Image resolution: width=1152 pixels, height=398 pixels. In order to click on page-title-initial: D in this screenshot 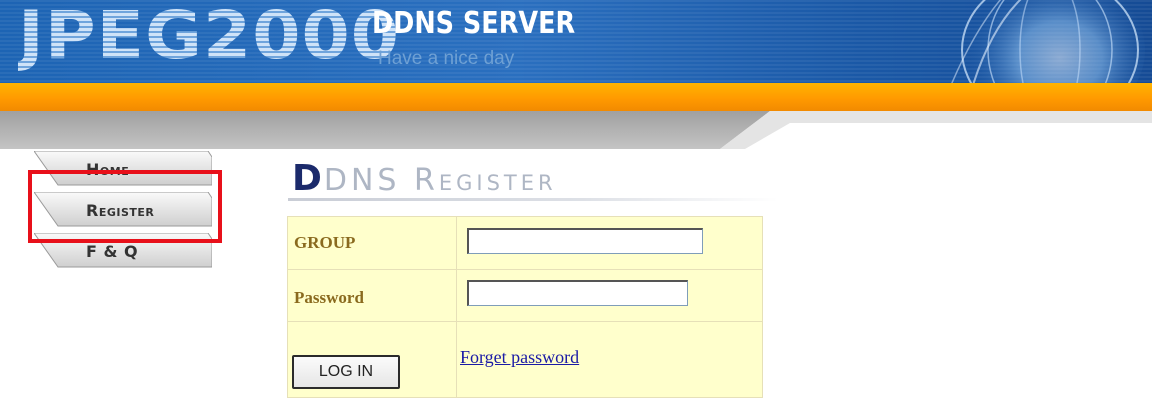, I will do `click(308, 178)`.